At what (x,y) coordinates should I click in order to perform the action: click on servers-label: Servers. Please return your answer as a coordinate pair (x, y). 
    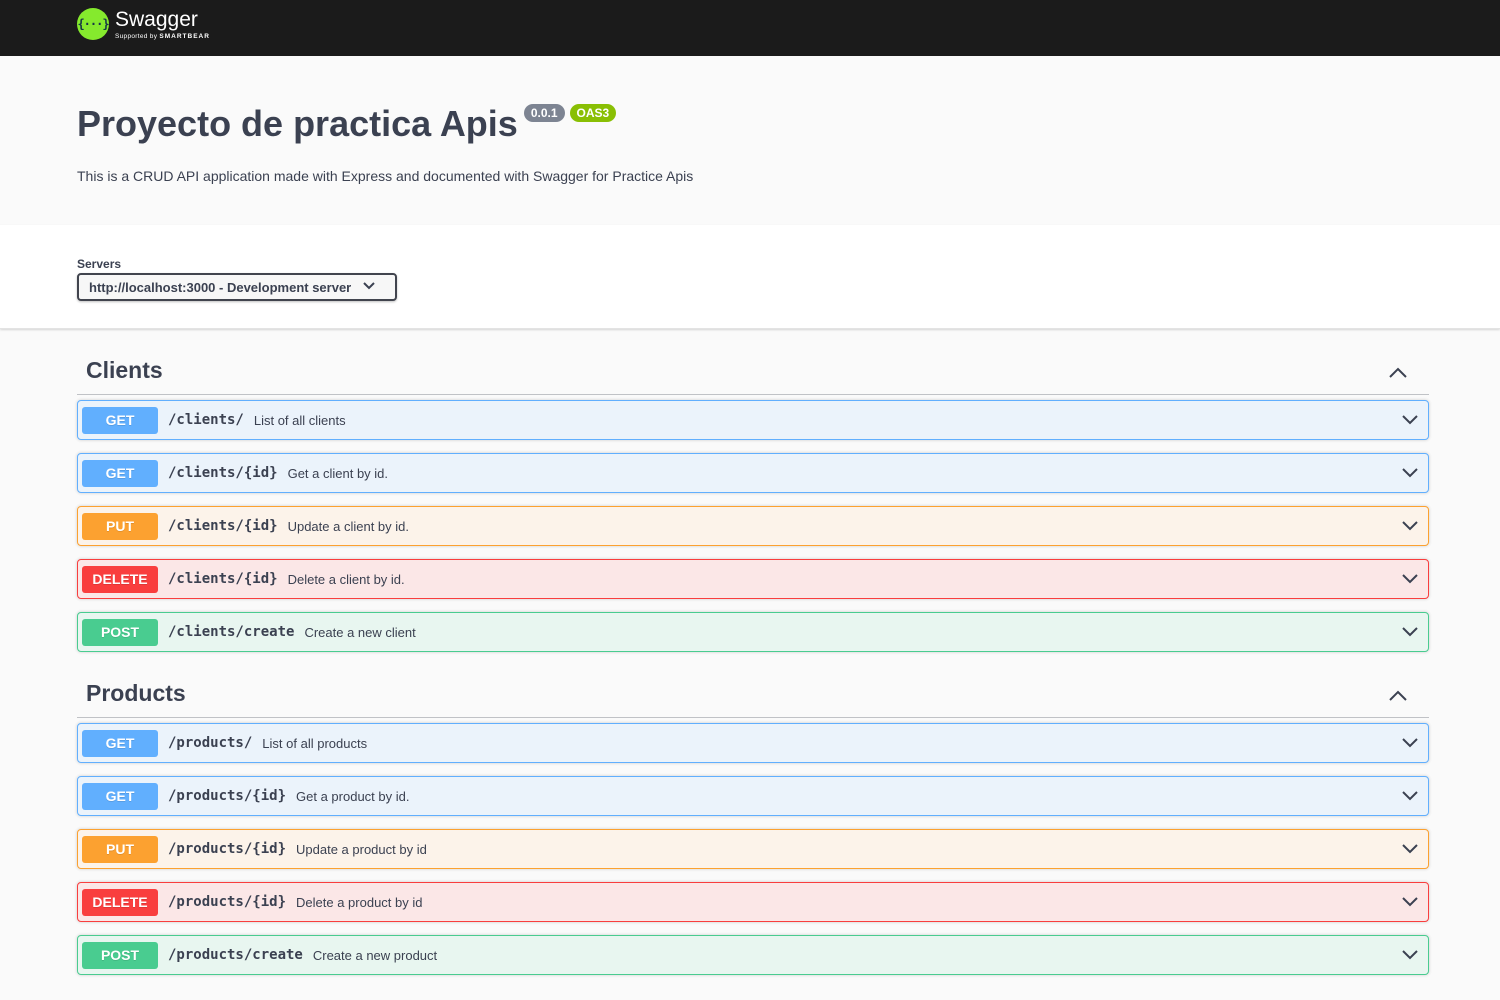
    Looking at the image, I should click on (99, 264).